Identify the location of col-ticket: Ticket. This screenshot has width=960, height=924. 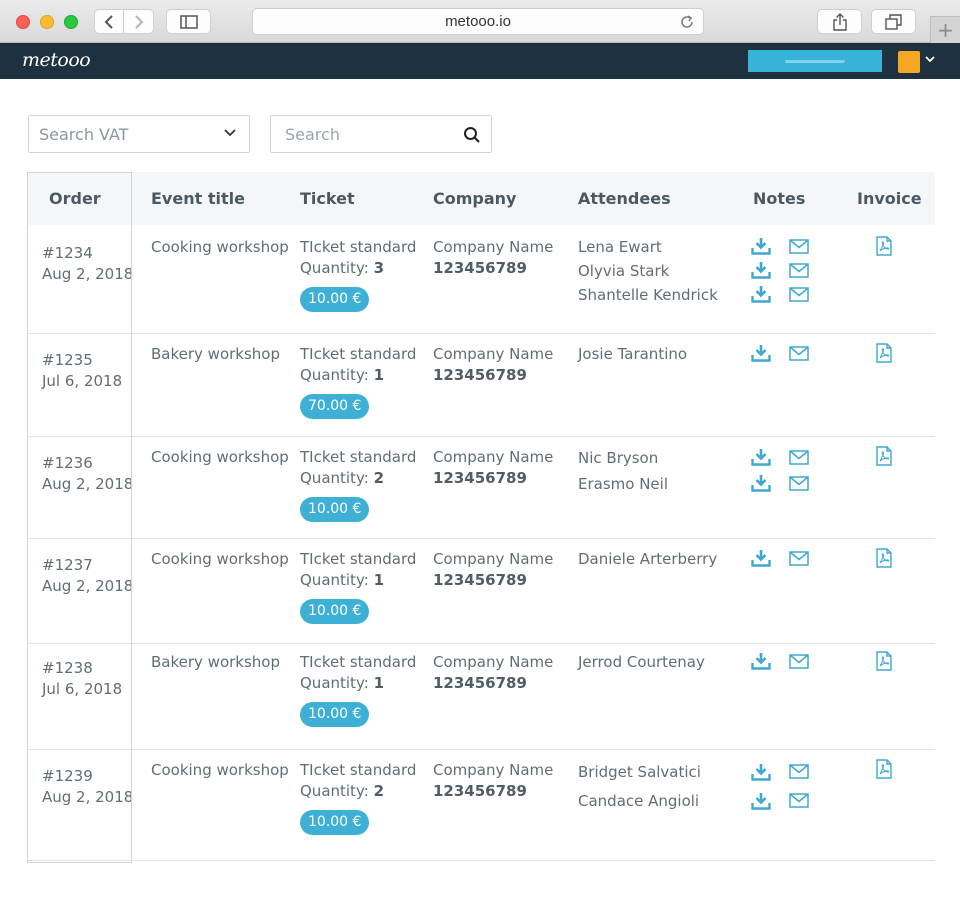
(327, 198).